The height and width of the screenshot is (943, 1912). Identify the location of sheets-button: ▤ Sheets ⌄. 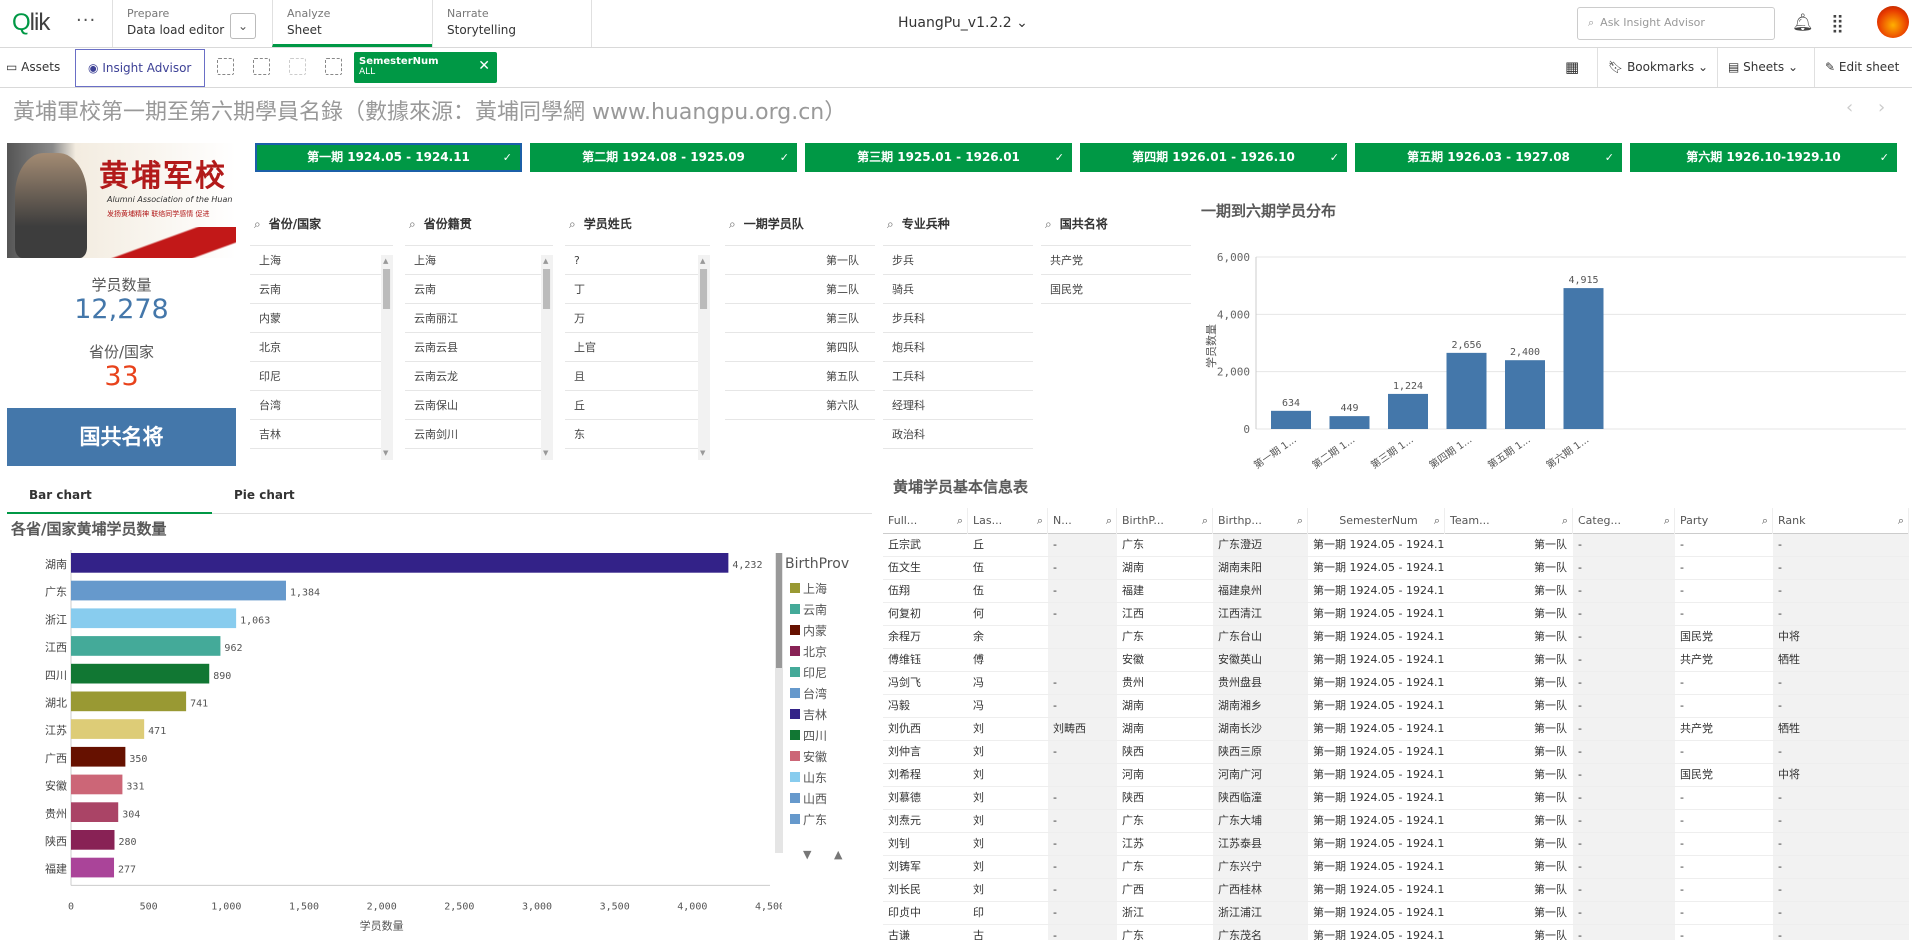
(1765, 67).